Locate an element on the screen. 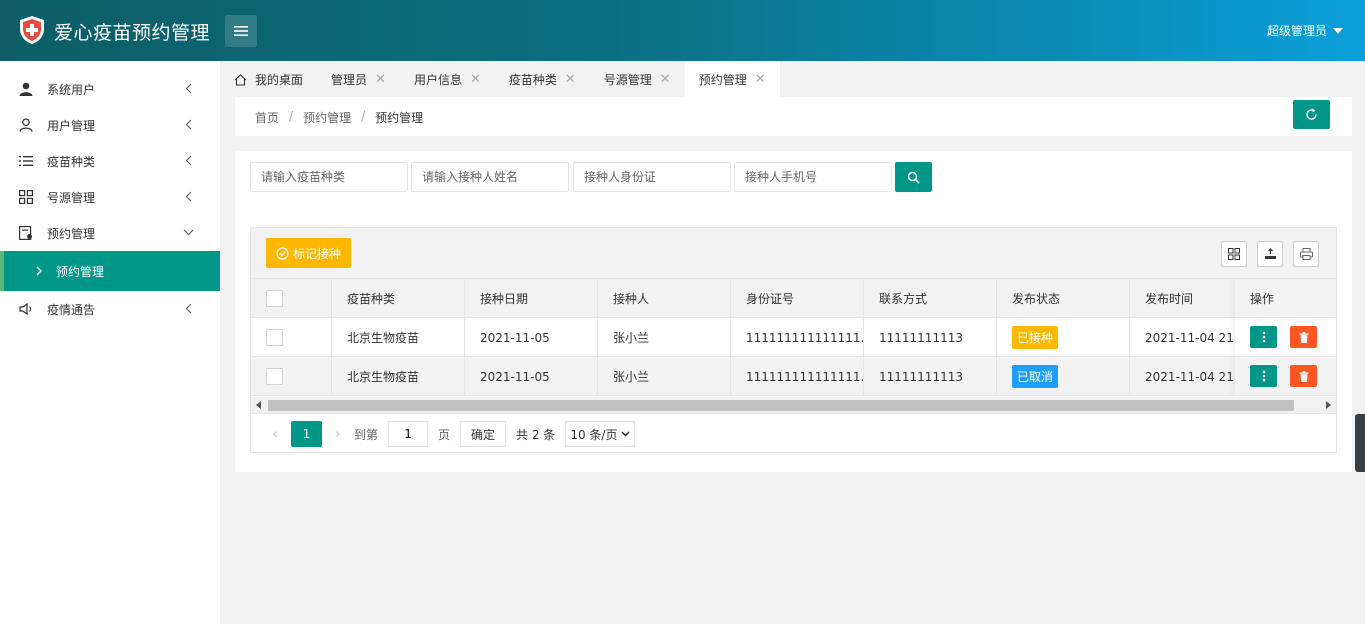  home-icon is located at coordinates (240, 79).